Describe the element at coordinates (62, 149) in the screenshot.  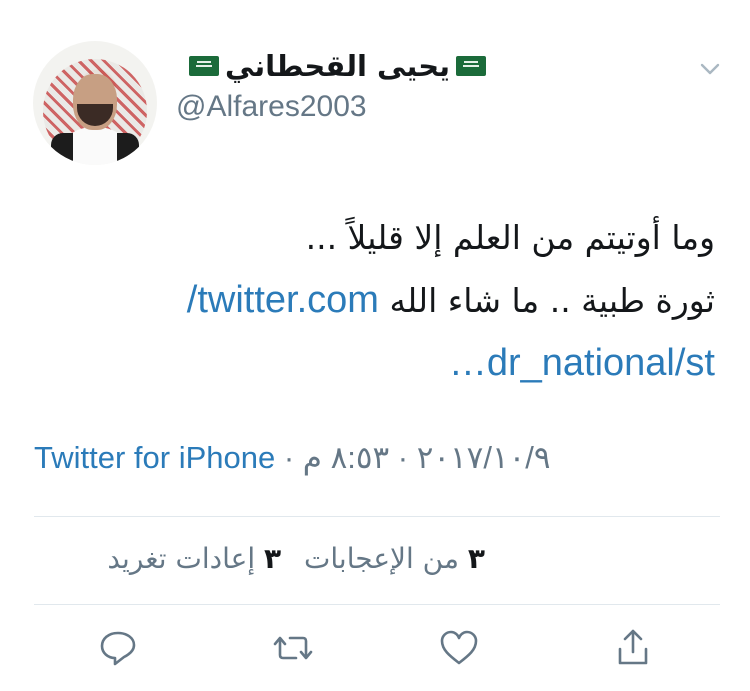
I see `avatar-bisht-left` at that location.